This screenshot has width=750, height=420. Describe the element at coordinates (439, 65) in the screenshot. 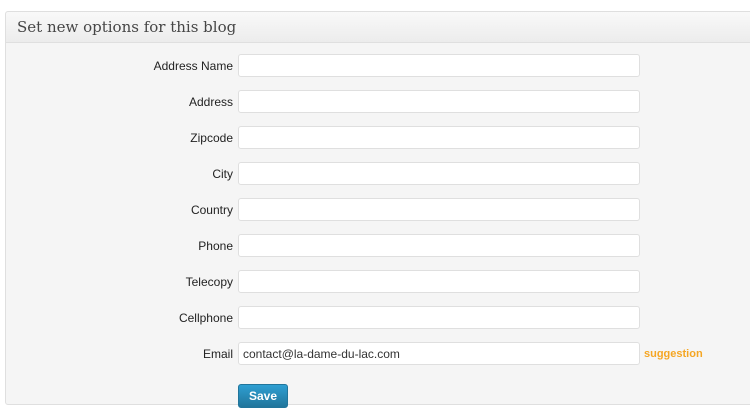

I see `address-name-input` at that location.